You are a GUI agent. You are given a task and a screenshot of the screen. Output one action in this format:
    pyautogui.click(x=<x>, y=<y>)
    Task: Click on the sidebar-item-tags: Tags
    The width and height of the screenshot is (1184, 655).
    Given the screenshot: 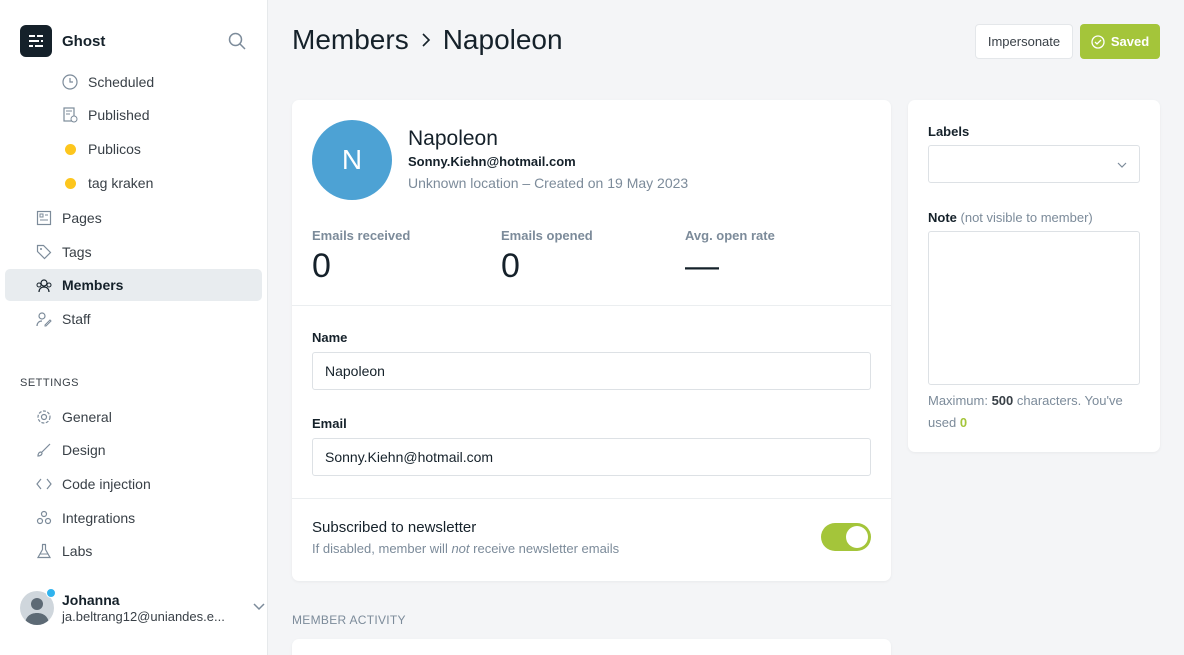 What is the action you would take?
    pyautogui.click(x=133, y=252)
    